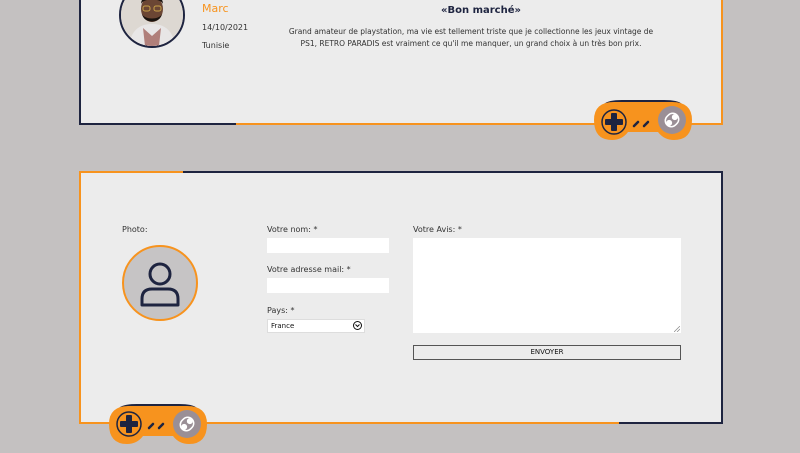  Describe the element at coordinates (328, 285) in the screenshot. I see `email-field` at that location.